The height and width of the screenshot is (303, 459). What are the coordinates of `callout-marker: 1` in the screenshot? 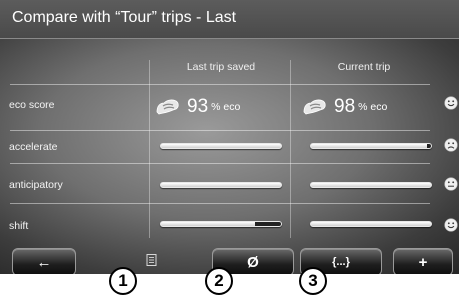 It's located at (123, 281).